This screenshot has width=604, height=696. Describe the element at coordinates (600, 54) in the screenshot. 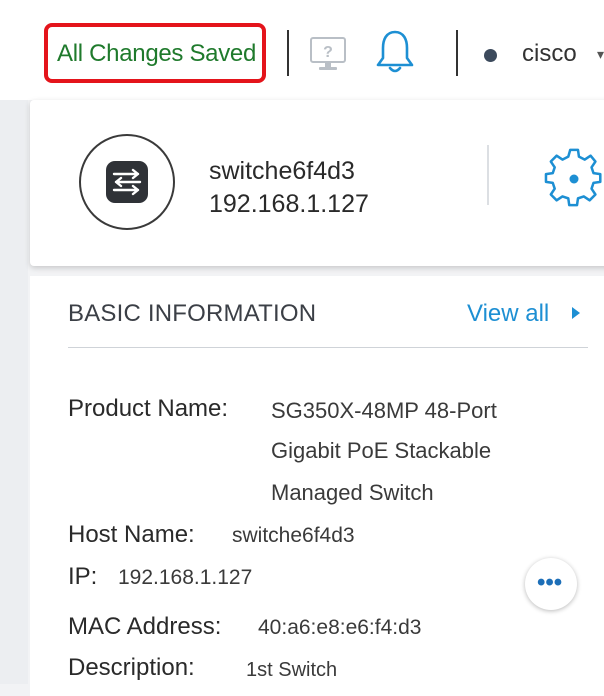

I see `chevron-down-icon: ▾` at that location.